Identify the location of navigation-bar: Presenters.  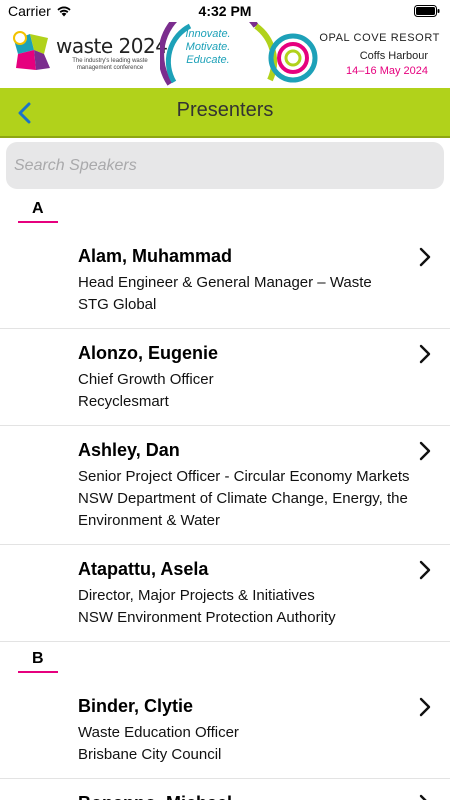
(225, 113).